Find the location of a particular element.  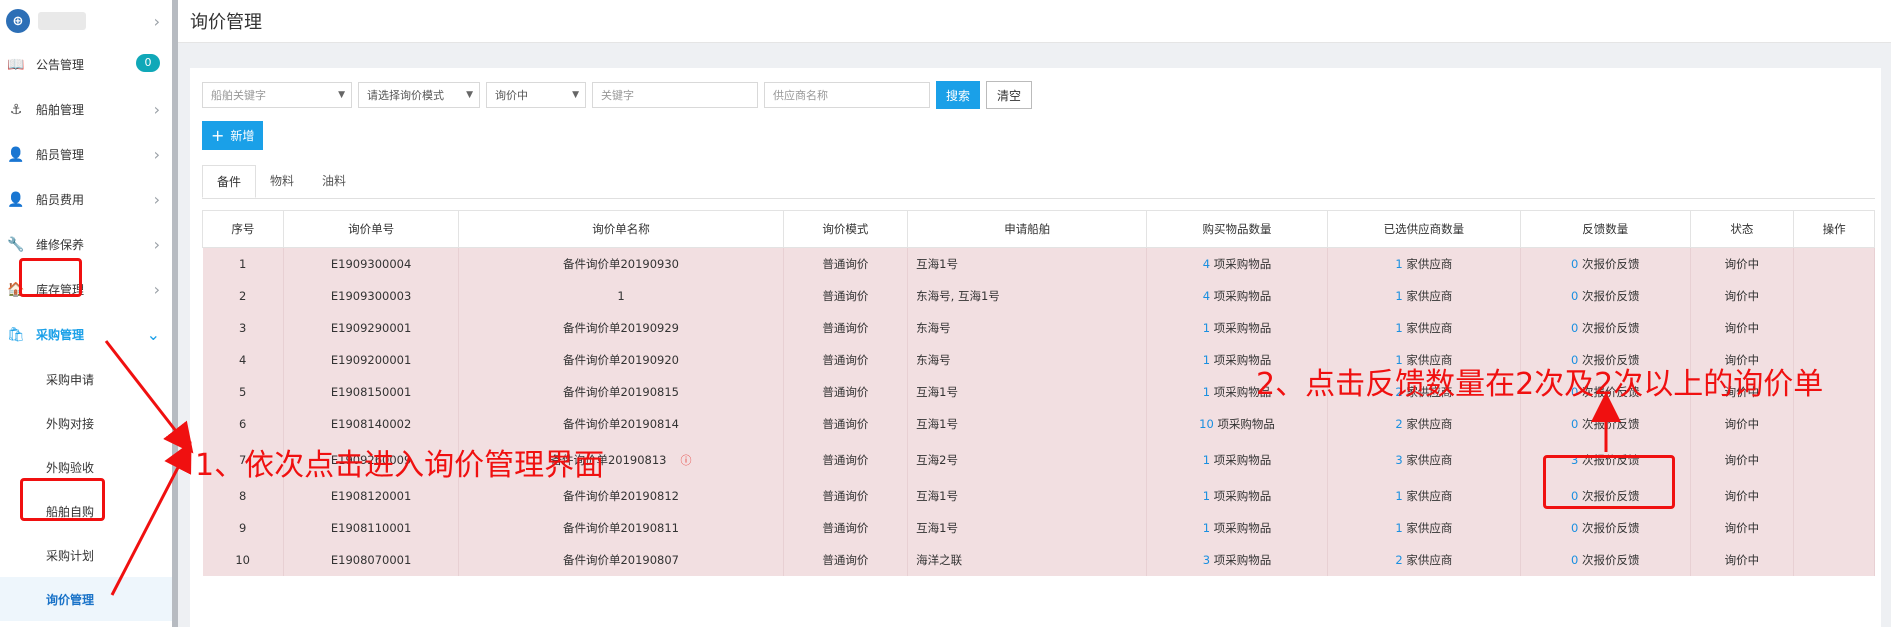

inquiry-name: 备件询价单20190807 is located at coordinates (621, 560).